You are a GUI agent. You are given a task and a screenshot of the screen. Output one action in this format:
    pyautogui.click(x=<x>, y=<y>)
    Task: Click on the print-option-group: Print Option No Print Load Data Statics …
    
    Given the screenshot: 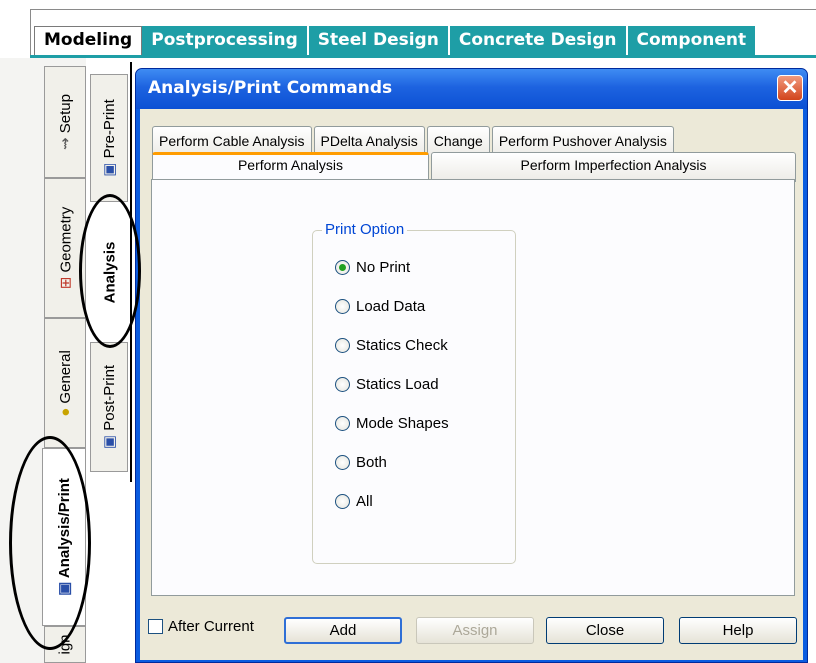 What is the action you would take?
    pyautogui.click(x=414, y=392)
    